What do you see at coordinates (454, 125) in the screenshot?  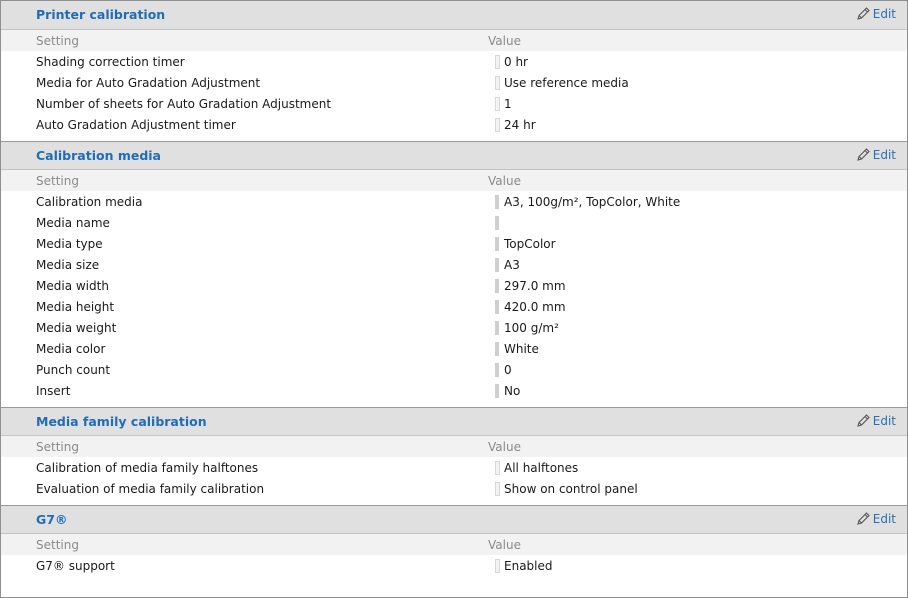 I see `setting-row: Auto Gradation Adjustment timer 24 hr` at bounding box center [454, 125].